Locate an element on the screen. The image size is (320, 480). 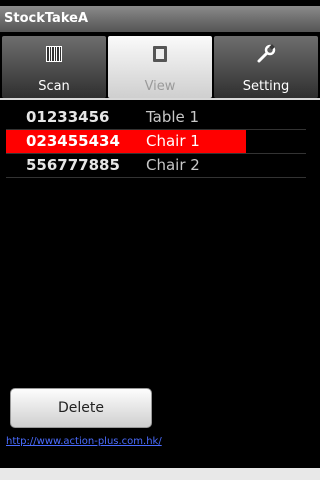
bottom-bar is located at coordinates (160, 474).